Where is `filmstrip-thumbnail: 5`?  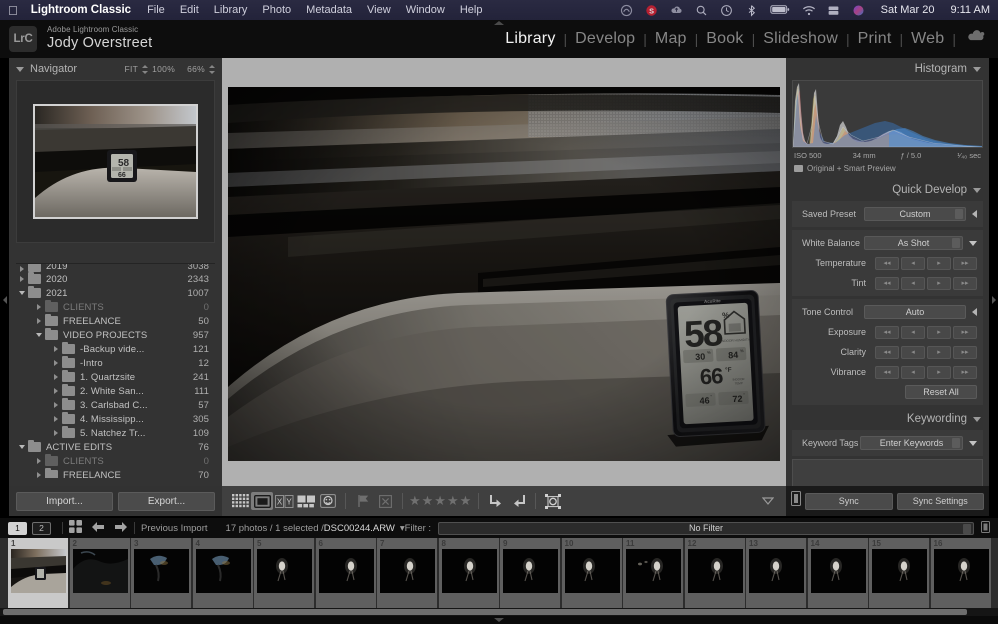
filmstrip-thumbnail: 5 is located at coordinates (284, 573).